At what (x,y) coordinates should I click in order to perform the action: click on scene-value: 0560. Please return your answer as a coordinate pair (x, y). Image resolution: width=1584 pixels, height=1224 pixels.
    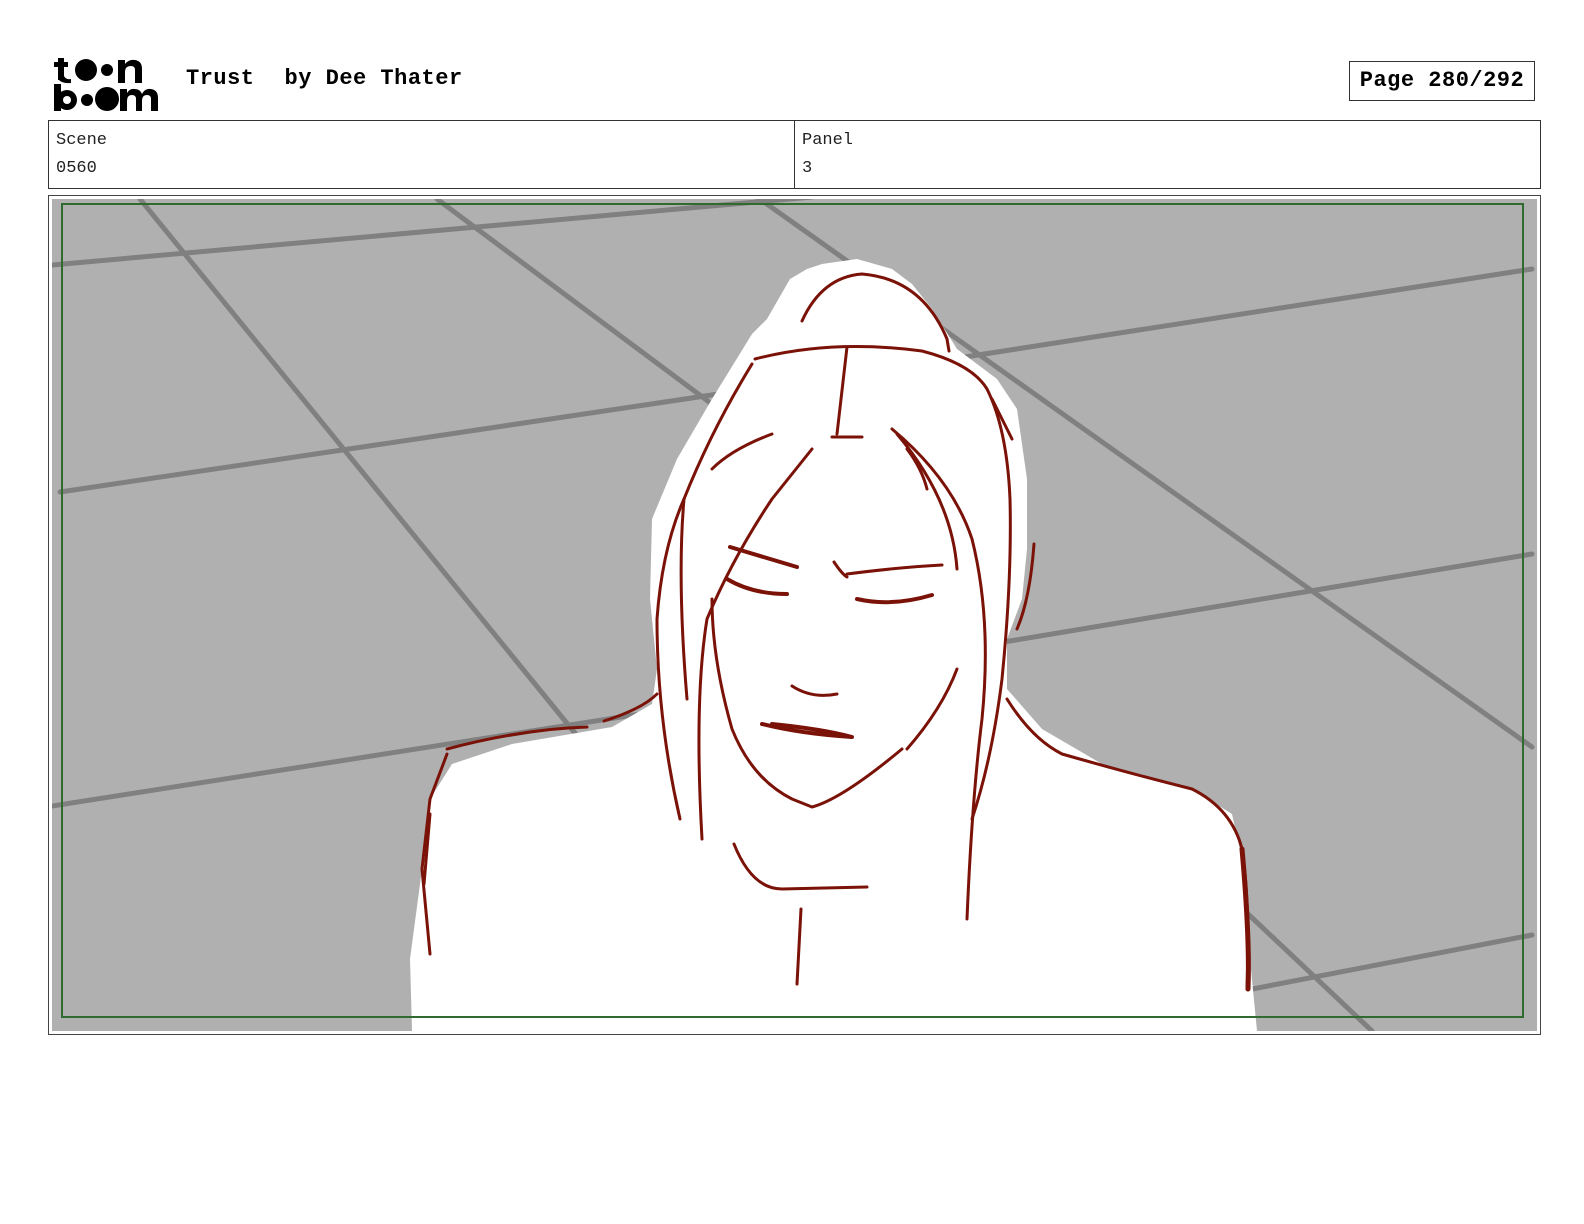
    Looking at the image, I should click on (76, 168).